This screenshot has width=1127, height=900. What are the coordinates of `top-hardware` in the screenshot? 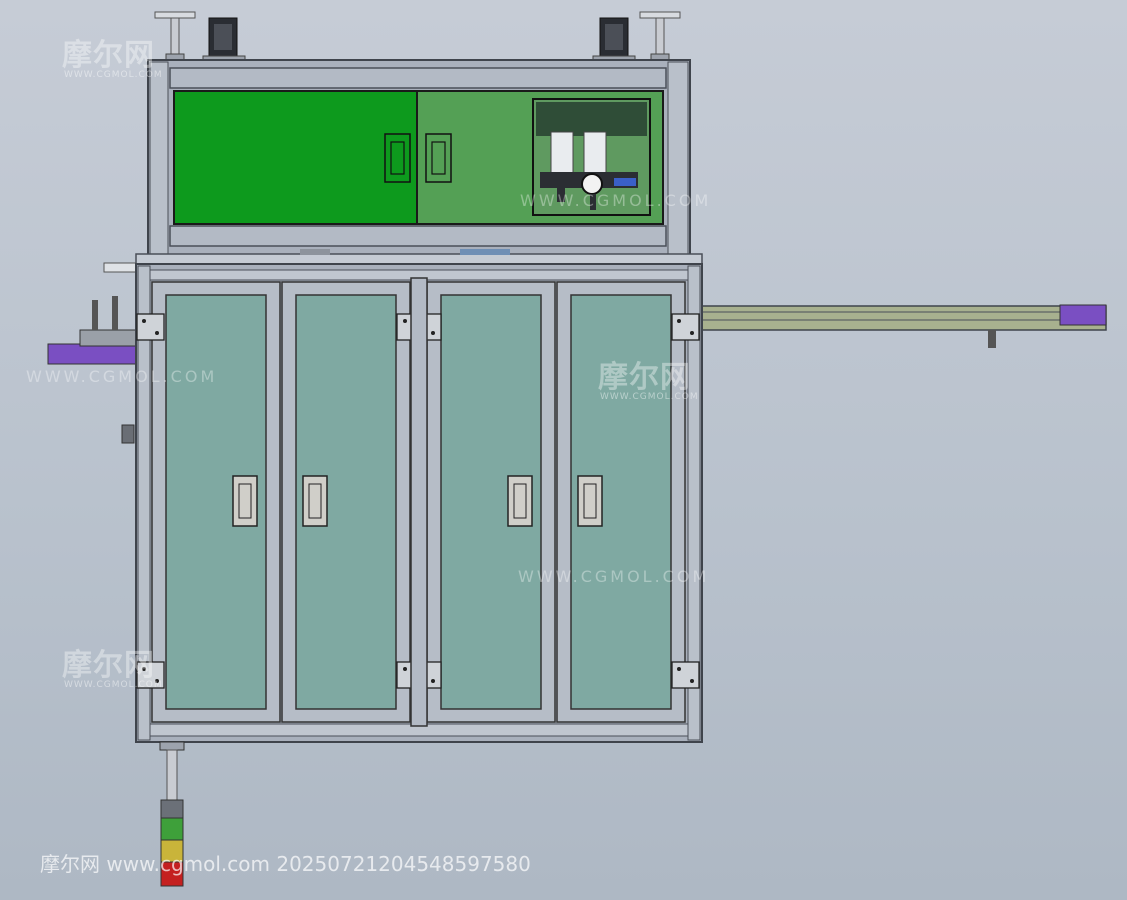 It's located at (417, 37).